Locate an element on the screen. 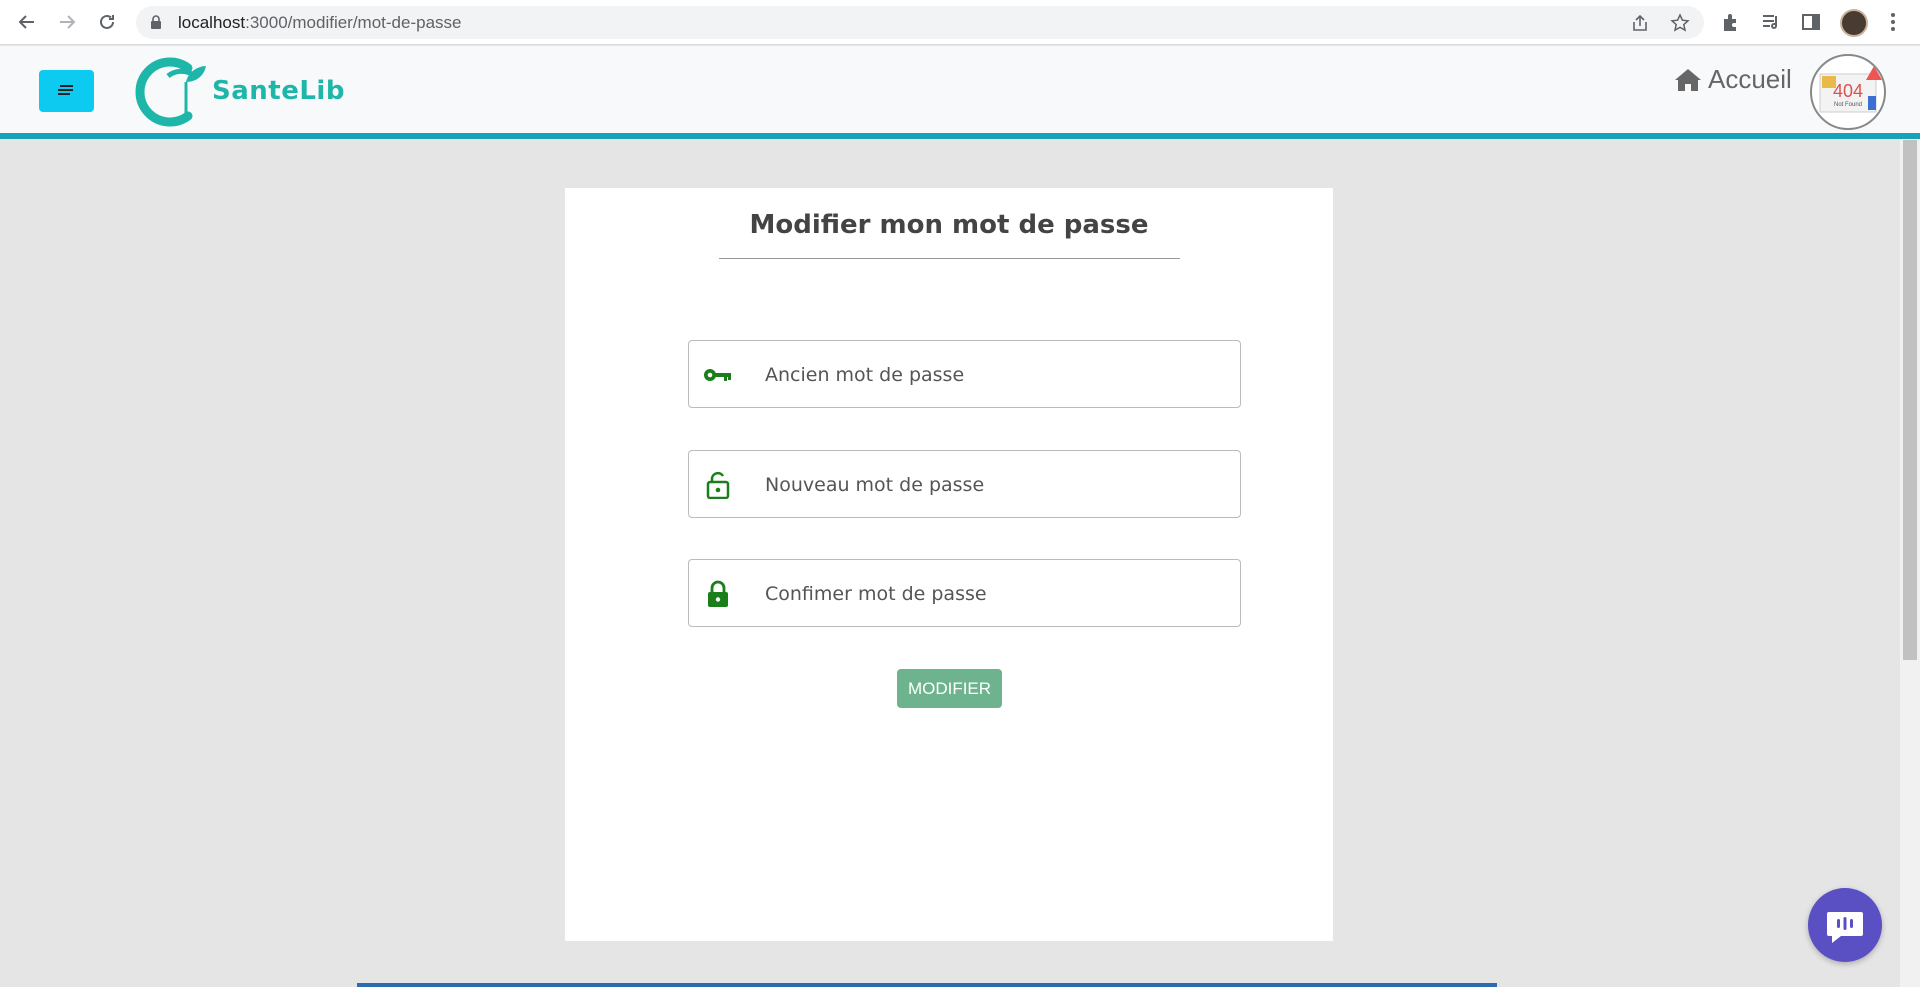 The height and width of the screenshot is (987, 1920). header-accent-border is located at coordinates (960, 136).